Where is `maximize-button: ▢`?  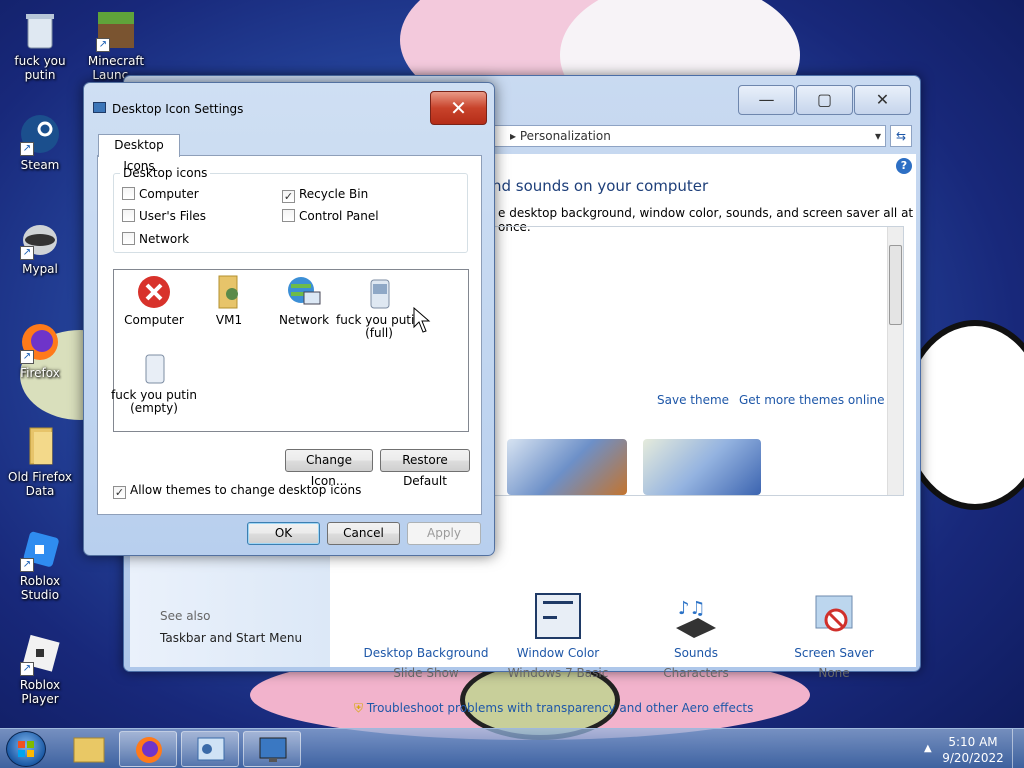
maximize-button: ▢ is located at coordinates (824, 100).